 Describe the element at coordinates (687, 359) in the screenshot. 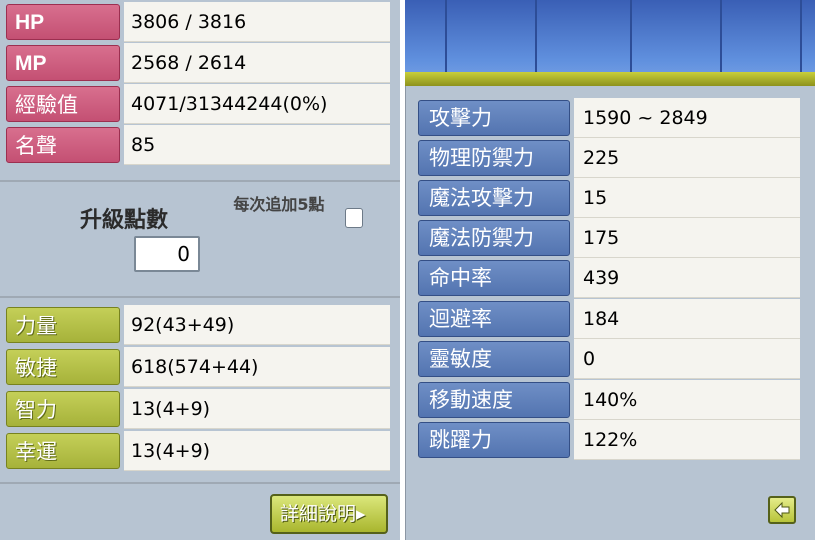

I see `hands-value: 0` at that location.